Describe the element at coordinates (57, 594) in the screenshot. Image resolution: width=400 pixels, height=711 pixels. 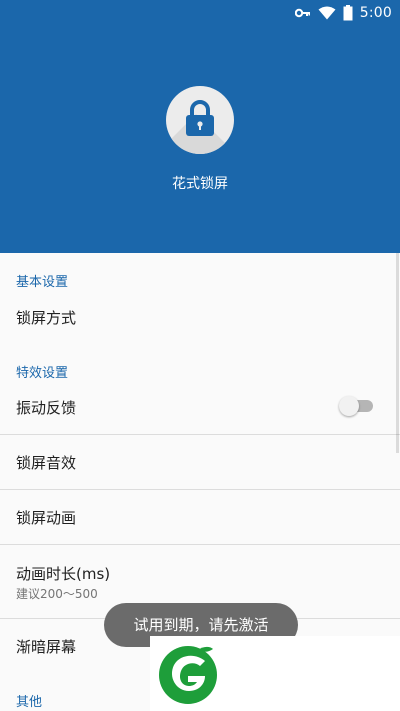
I see `setting-hint: 建议200～500` at that location.